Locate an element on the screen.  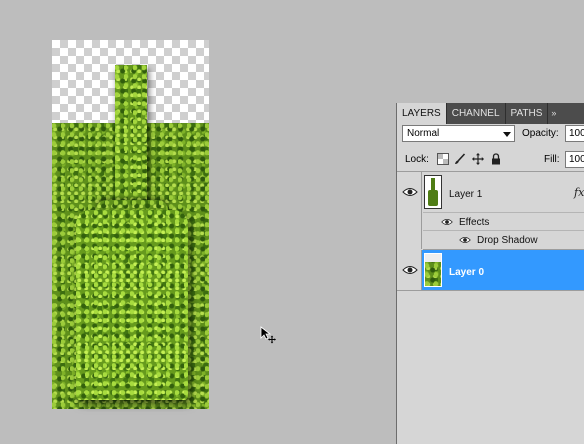
layer-1-thumbnail is located at coordinates (433, 192).